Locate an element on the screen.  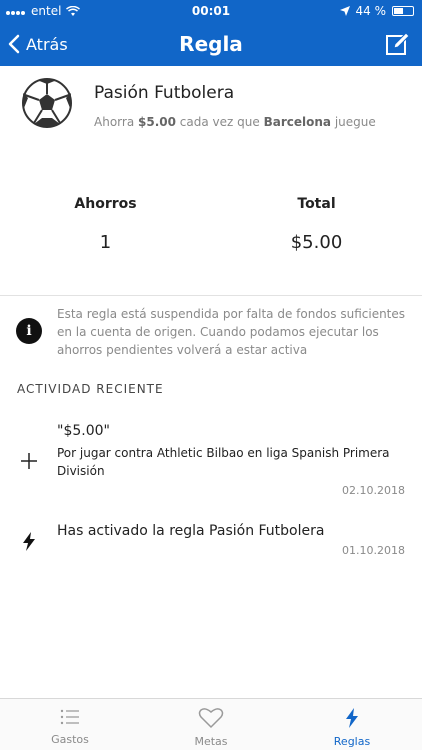
rule-desc-mid: cada vez que is located at coordinates (219, 122).